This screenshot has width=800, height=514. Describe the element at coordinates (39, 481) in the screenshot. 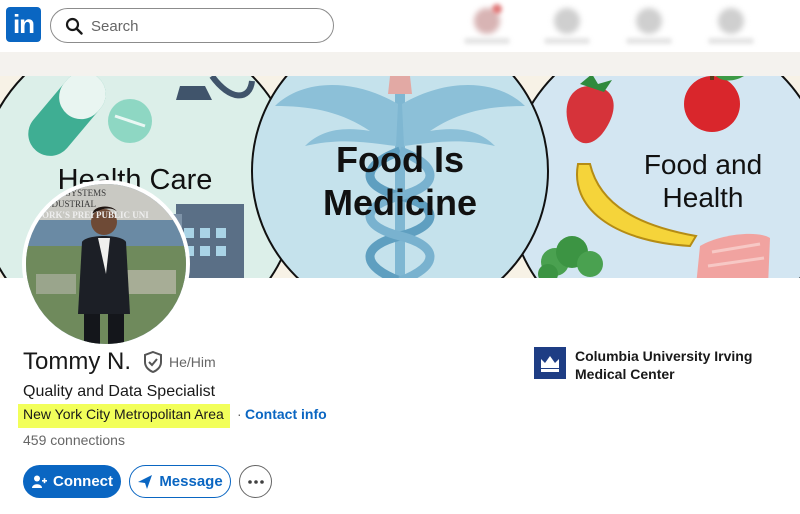

I see `add-person-icon` at that location.